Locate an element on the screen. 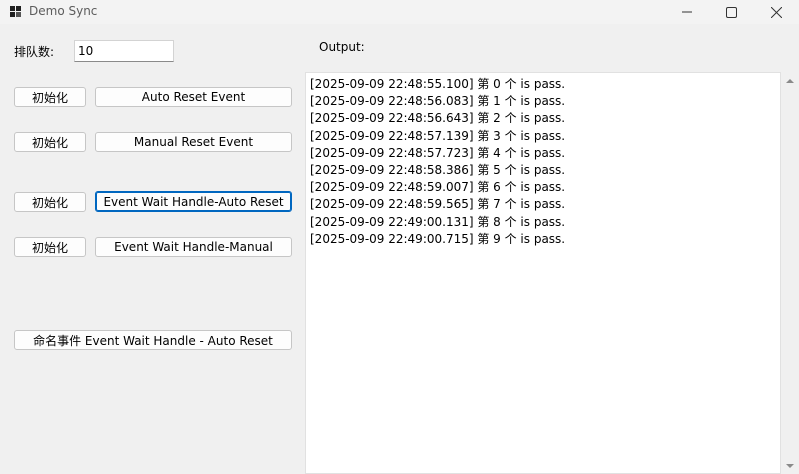 Image resolution: width=799 pixels, height=474 pixels. init-button-auto-reset: 初始化 is located at coordinates (50, 97).